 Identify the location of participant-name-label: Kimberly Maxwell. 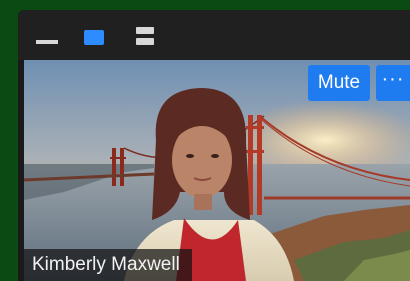
(108, 265).